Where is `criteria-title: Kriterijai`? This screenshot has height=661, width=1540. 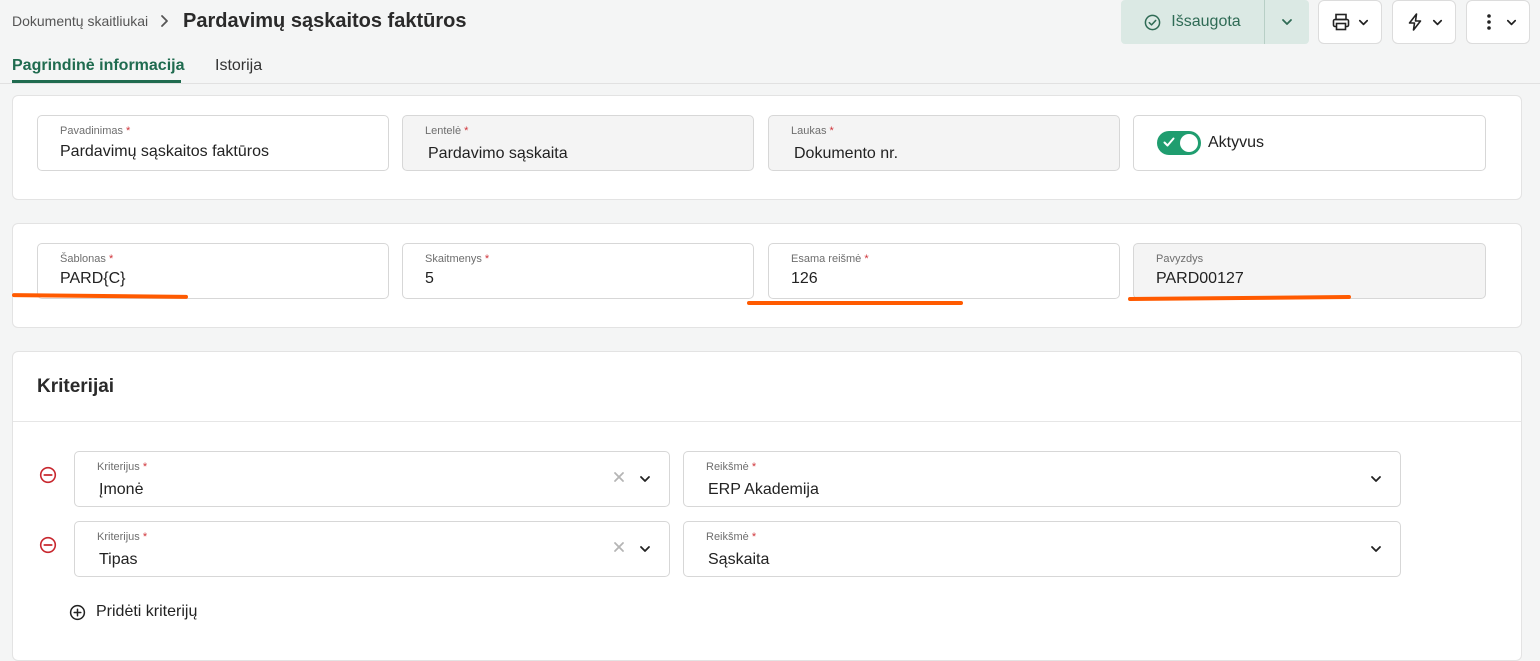
criteria-title: Kriterijai is located at coordinates (76, 386).